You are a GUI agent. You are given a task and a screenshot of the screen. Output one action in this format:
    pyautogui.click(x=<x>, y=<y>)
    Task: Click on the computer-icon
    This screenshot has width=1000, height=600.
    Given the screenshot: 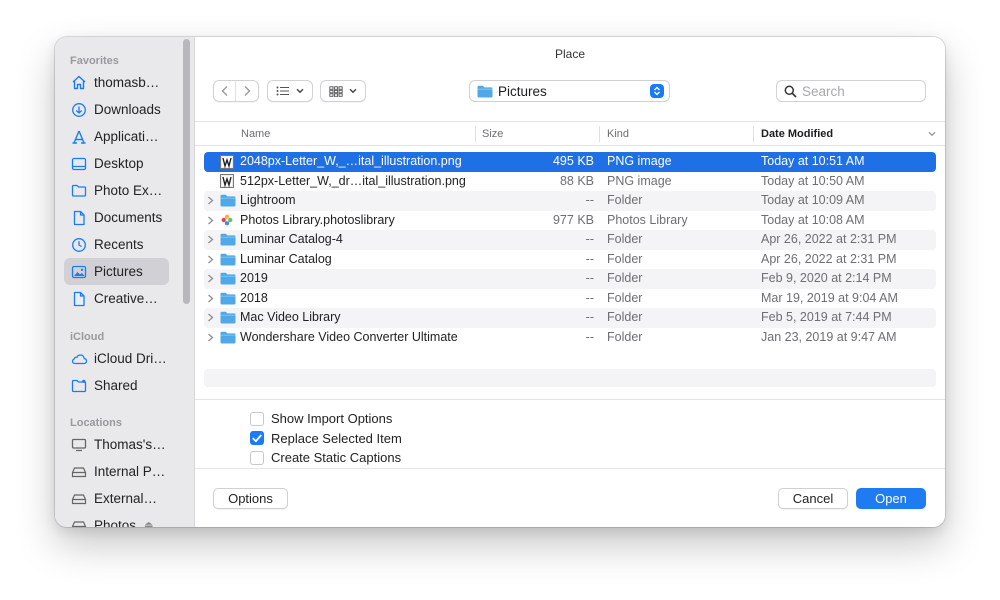 What is the action you would take?
    pyautogui.click(x=79, y=445)
    